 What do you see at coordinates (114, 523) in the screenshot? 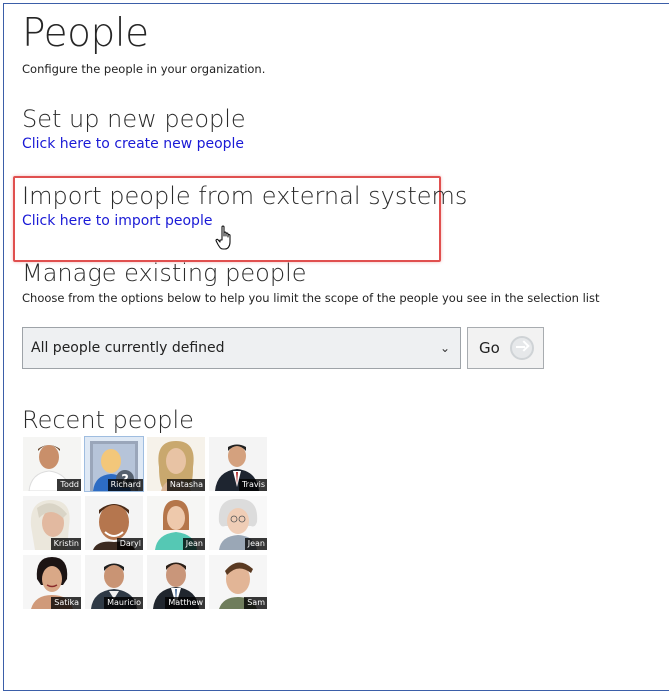
I see `person-tile: Daryl` at bounding box center [114, 523].